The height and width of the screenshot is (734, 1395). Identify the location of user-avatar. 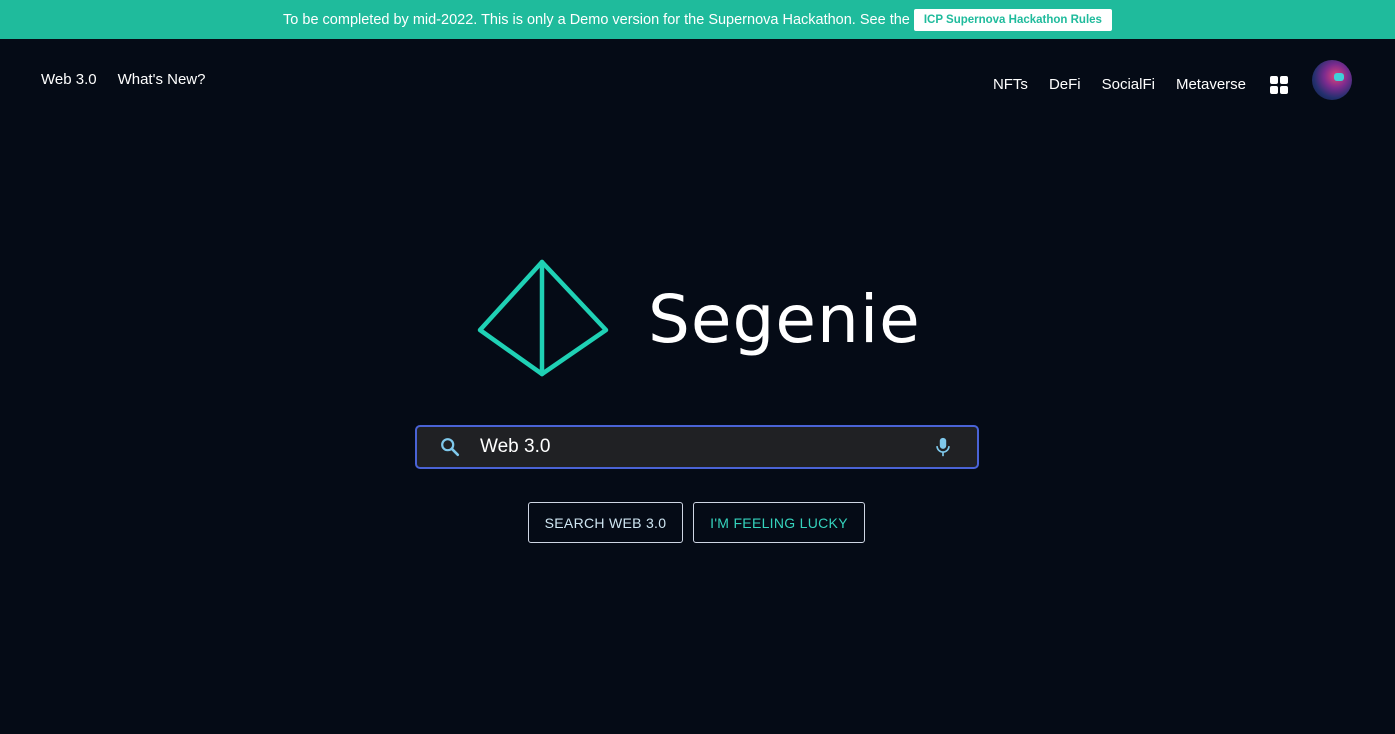
(1332, 80).